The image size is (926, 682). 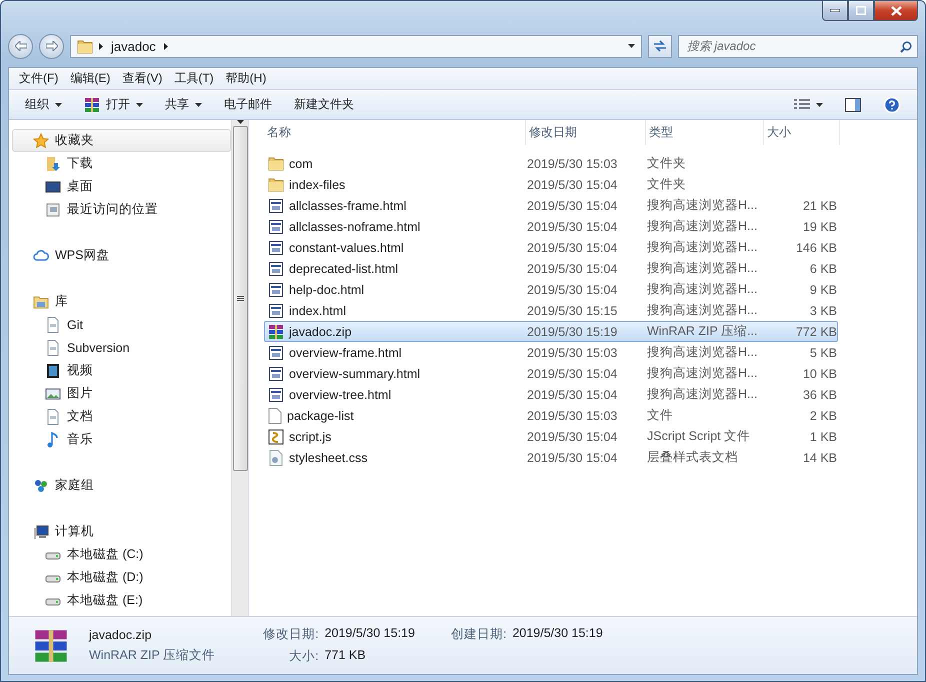 I want to click on sidebar-item: 库, so click(x=121, y=301).